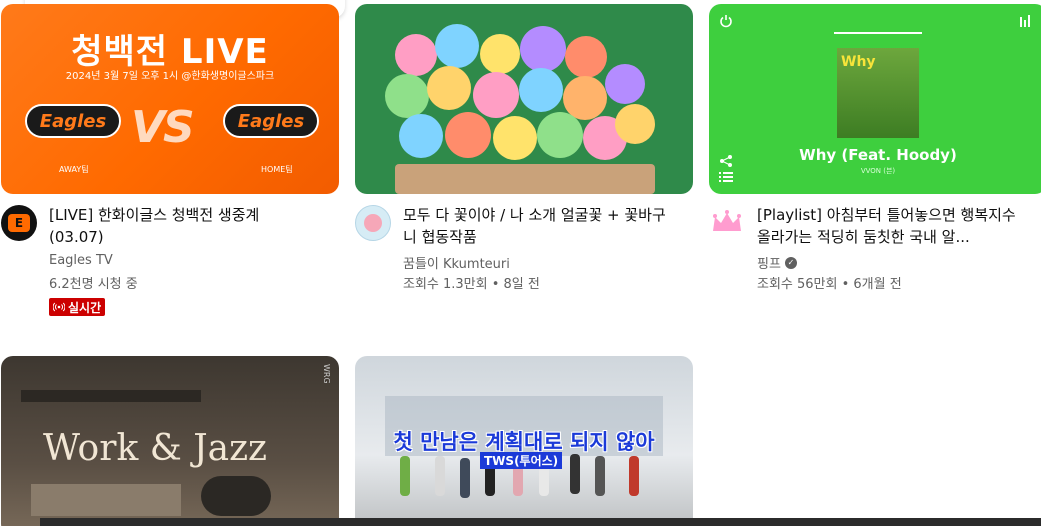 The image size is (1041, 526). Describe the element at coordinates (236, 496) in the screenshot. I see `mouse-graphic` at that location.